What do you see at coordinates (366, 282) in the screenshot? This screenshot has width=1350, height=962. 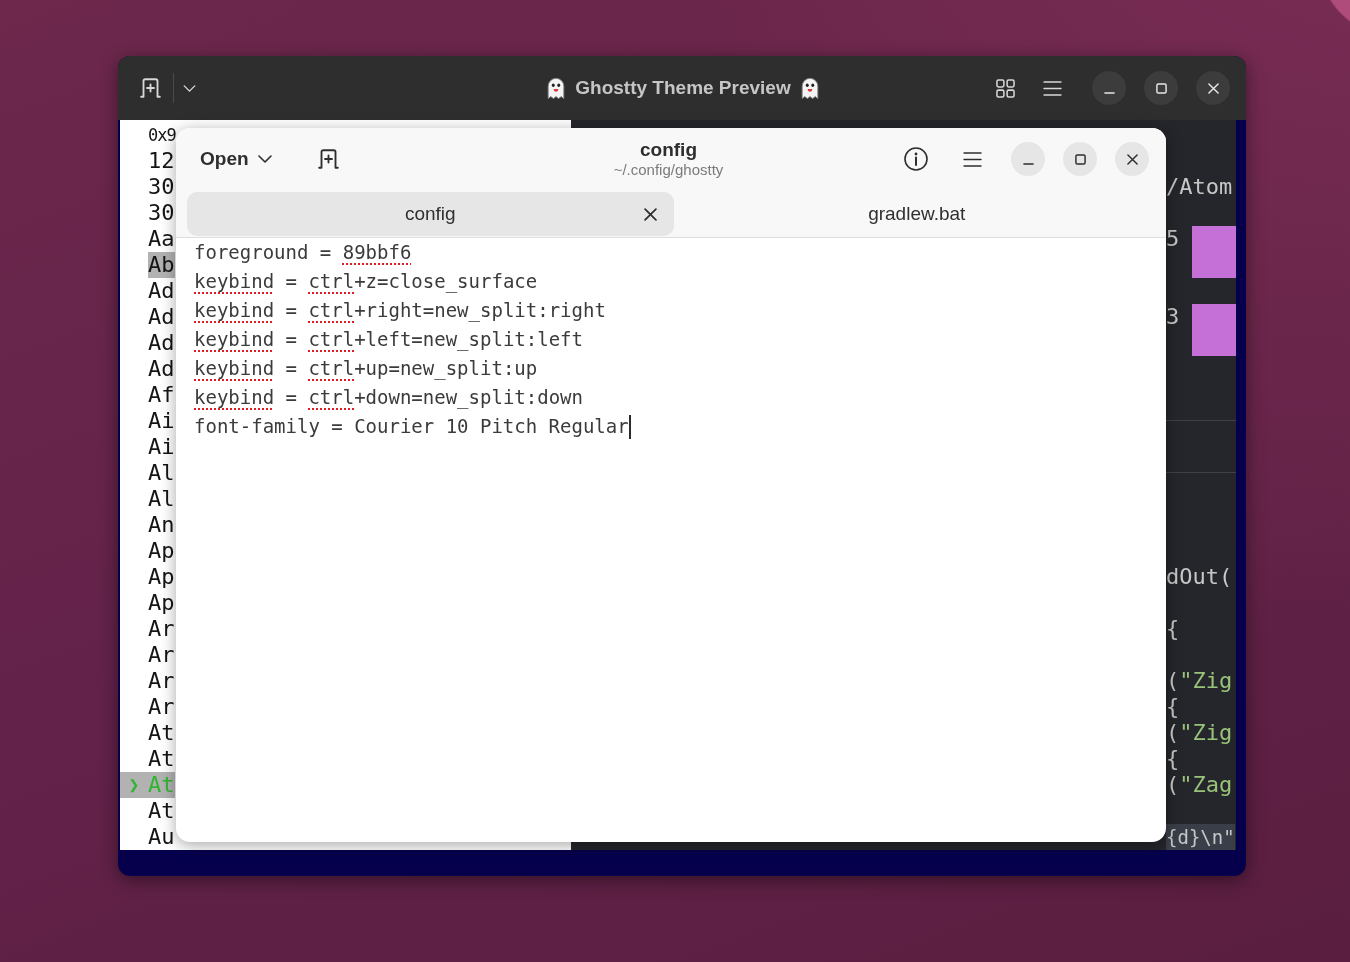 I see `code-line: keybind = ctrl+z=close_surface` at bounding box center [366, 282].